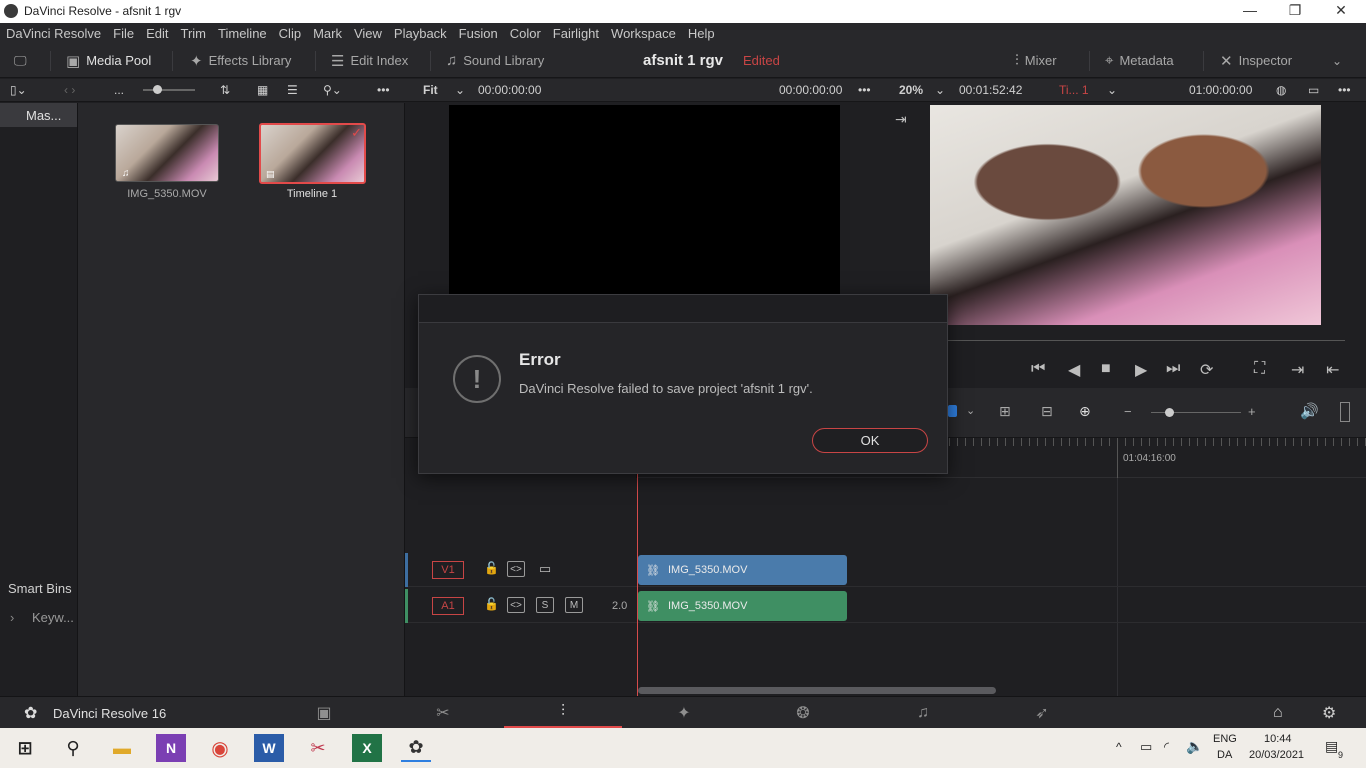 Image resolution: width=1366 pixels, height=768 pixels. I want to click on playhead, so click(637, 567).